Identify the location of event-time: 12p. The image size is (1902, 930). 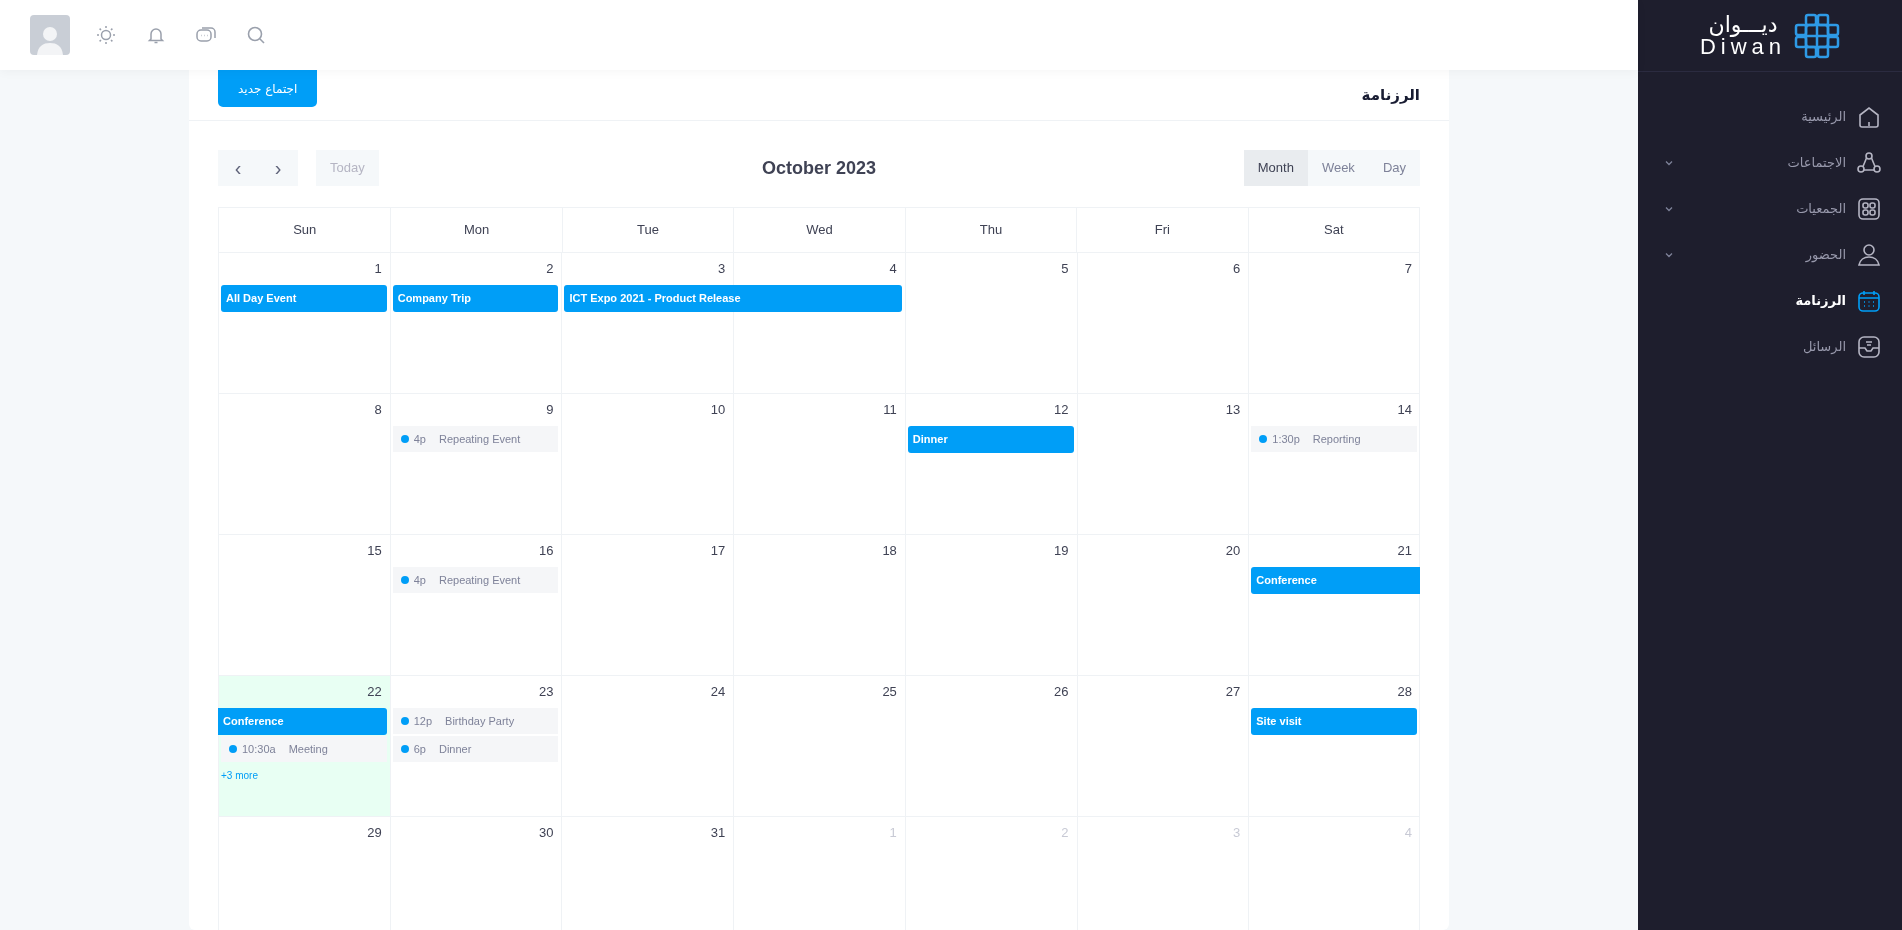
(423, 721).